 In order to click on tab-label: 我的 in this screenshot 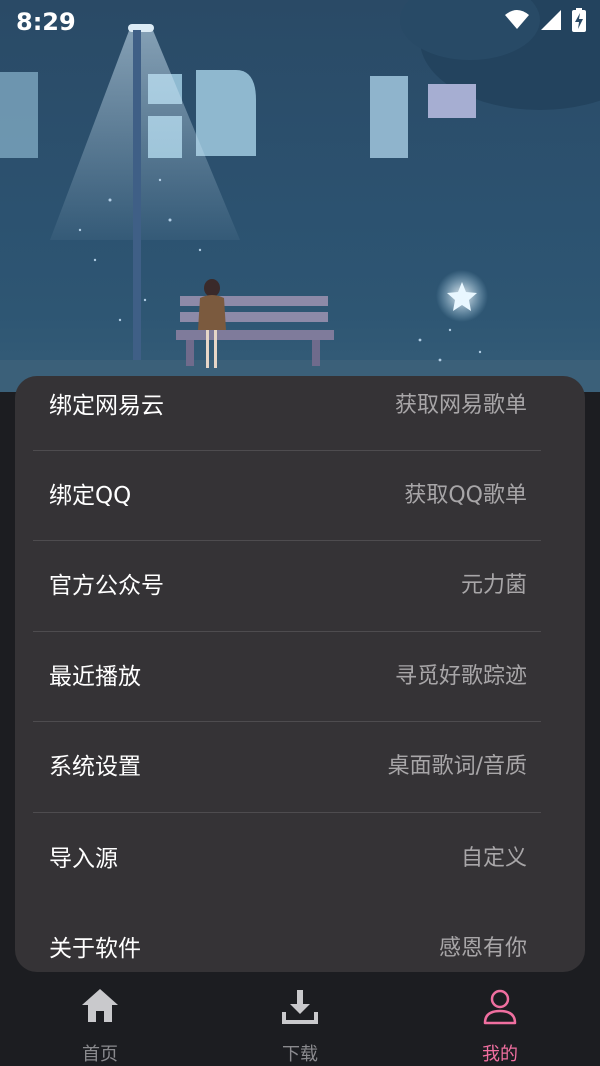, I will do `click(500, 1054)`.